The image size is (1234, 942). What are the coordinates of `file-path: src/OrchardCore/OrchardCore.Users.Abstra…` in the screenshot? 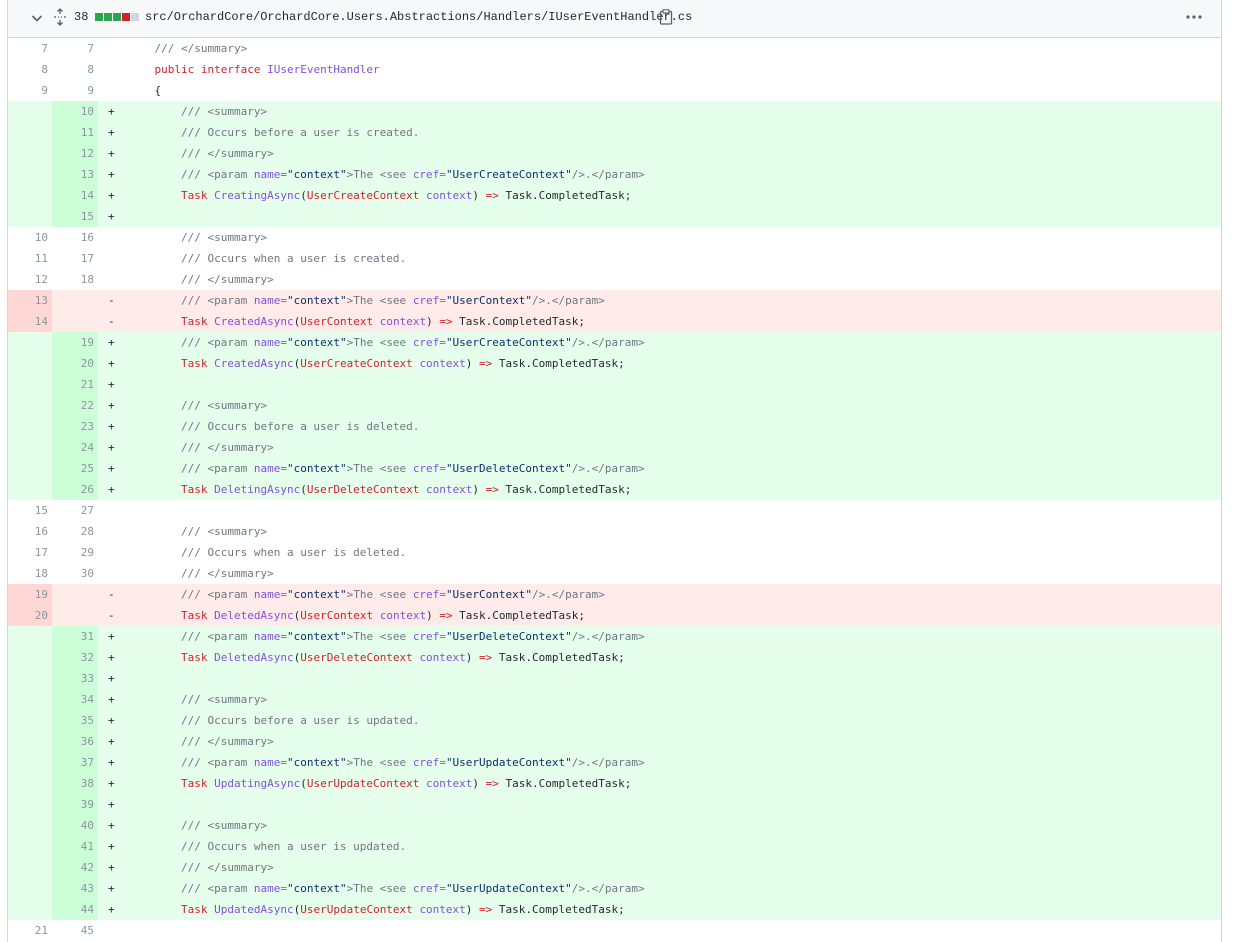 It's located at (418, 17).